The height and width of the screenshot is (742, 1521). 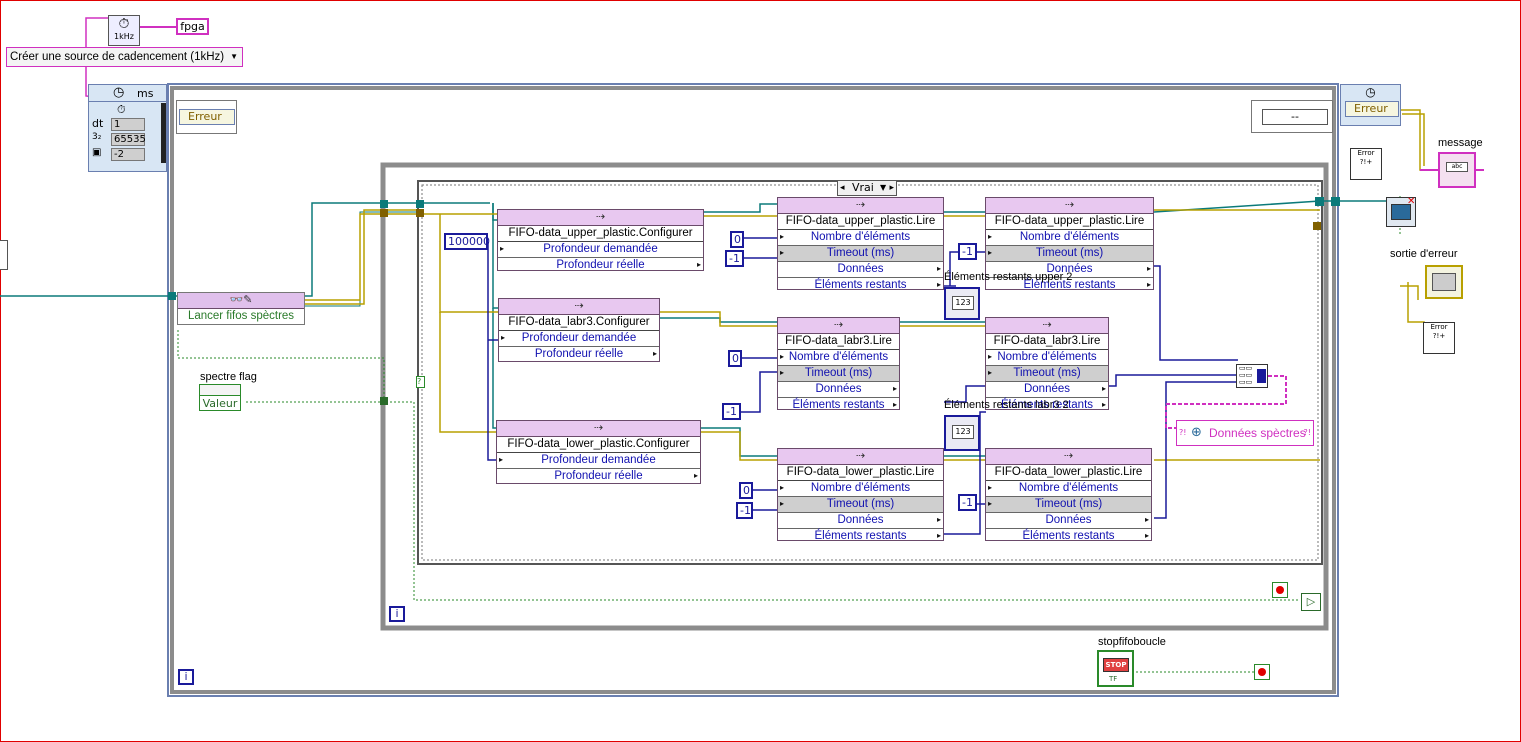 I want to click on spectre-flag-node: Valeur, so click(x=220, y=397).